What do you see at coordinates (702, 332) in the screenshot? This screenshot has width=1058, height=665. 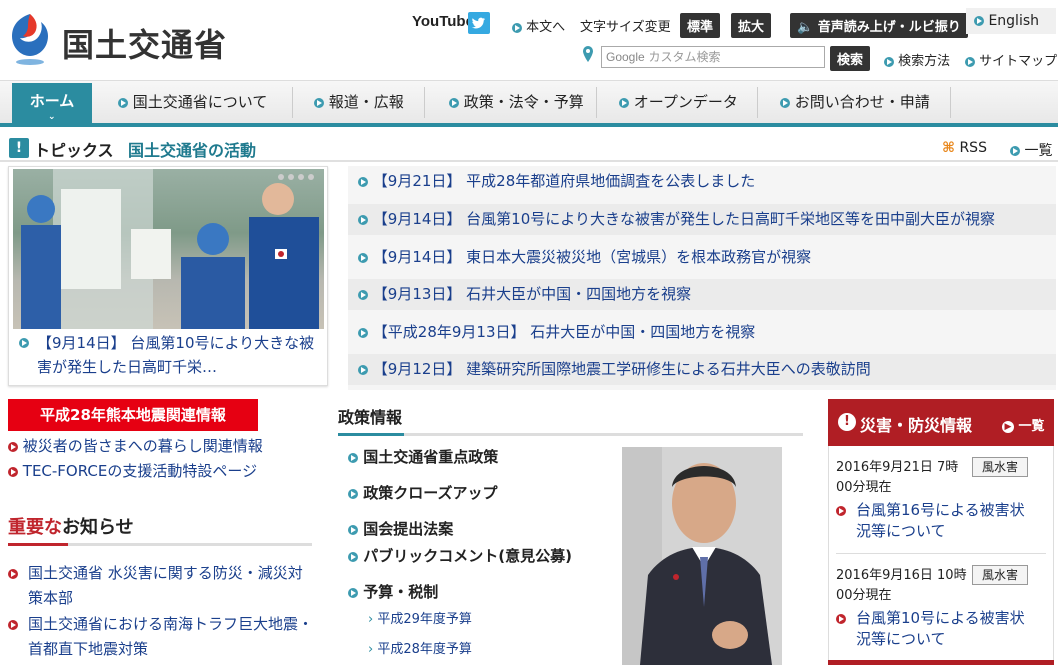 I see `topic-item: 【平成28年9月13日】 石井大臣が中国・四国地方を視察` at bounding box center [702, 332].